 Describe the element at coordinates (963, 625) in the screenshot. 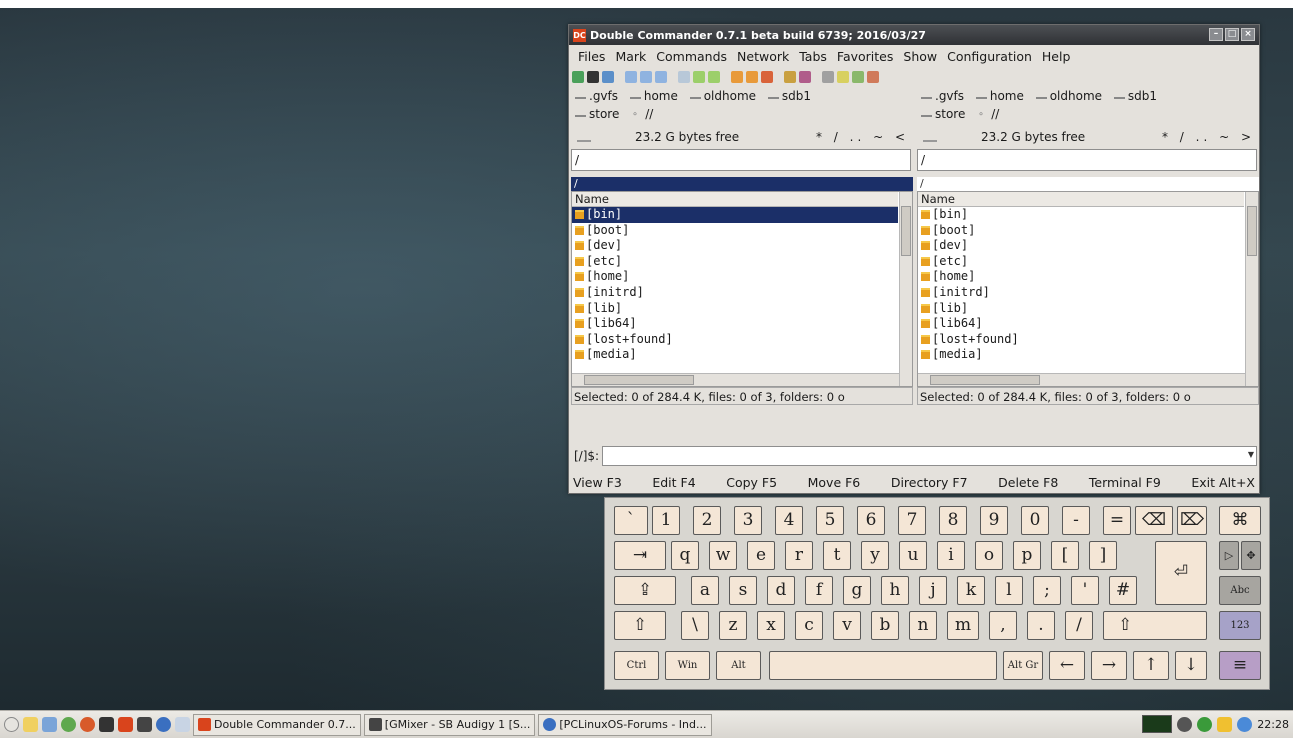

I see `key-m: m` at that location.